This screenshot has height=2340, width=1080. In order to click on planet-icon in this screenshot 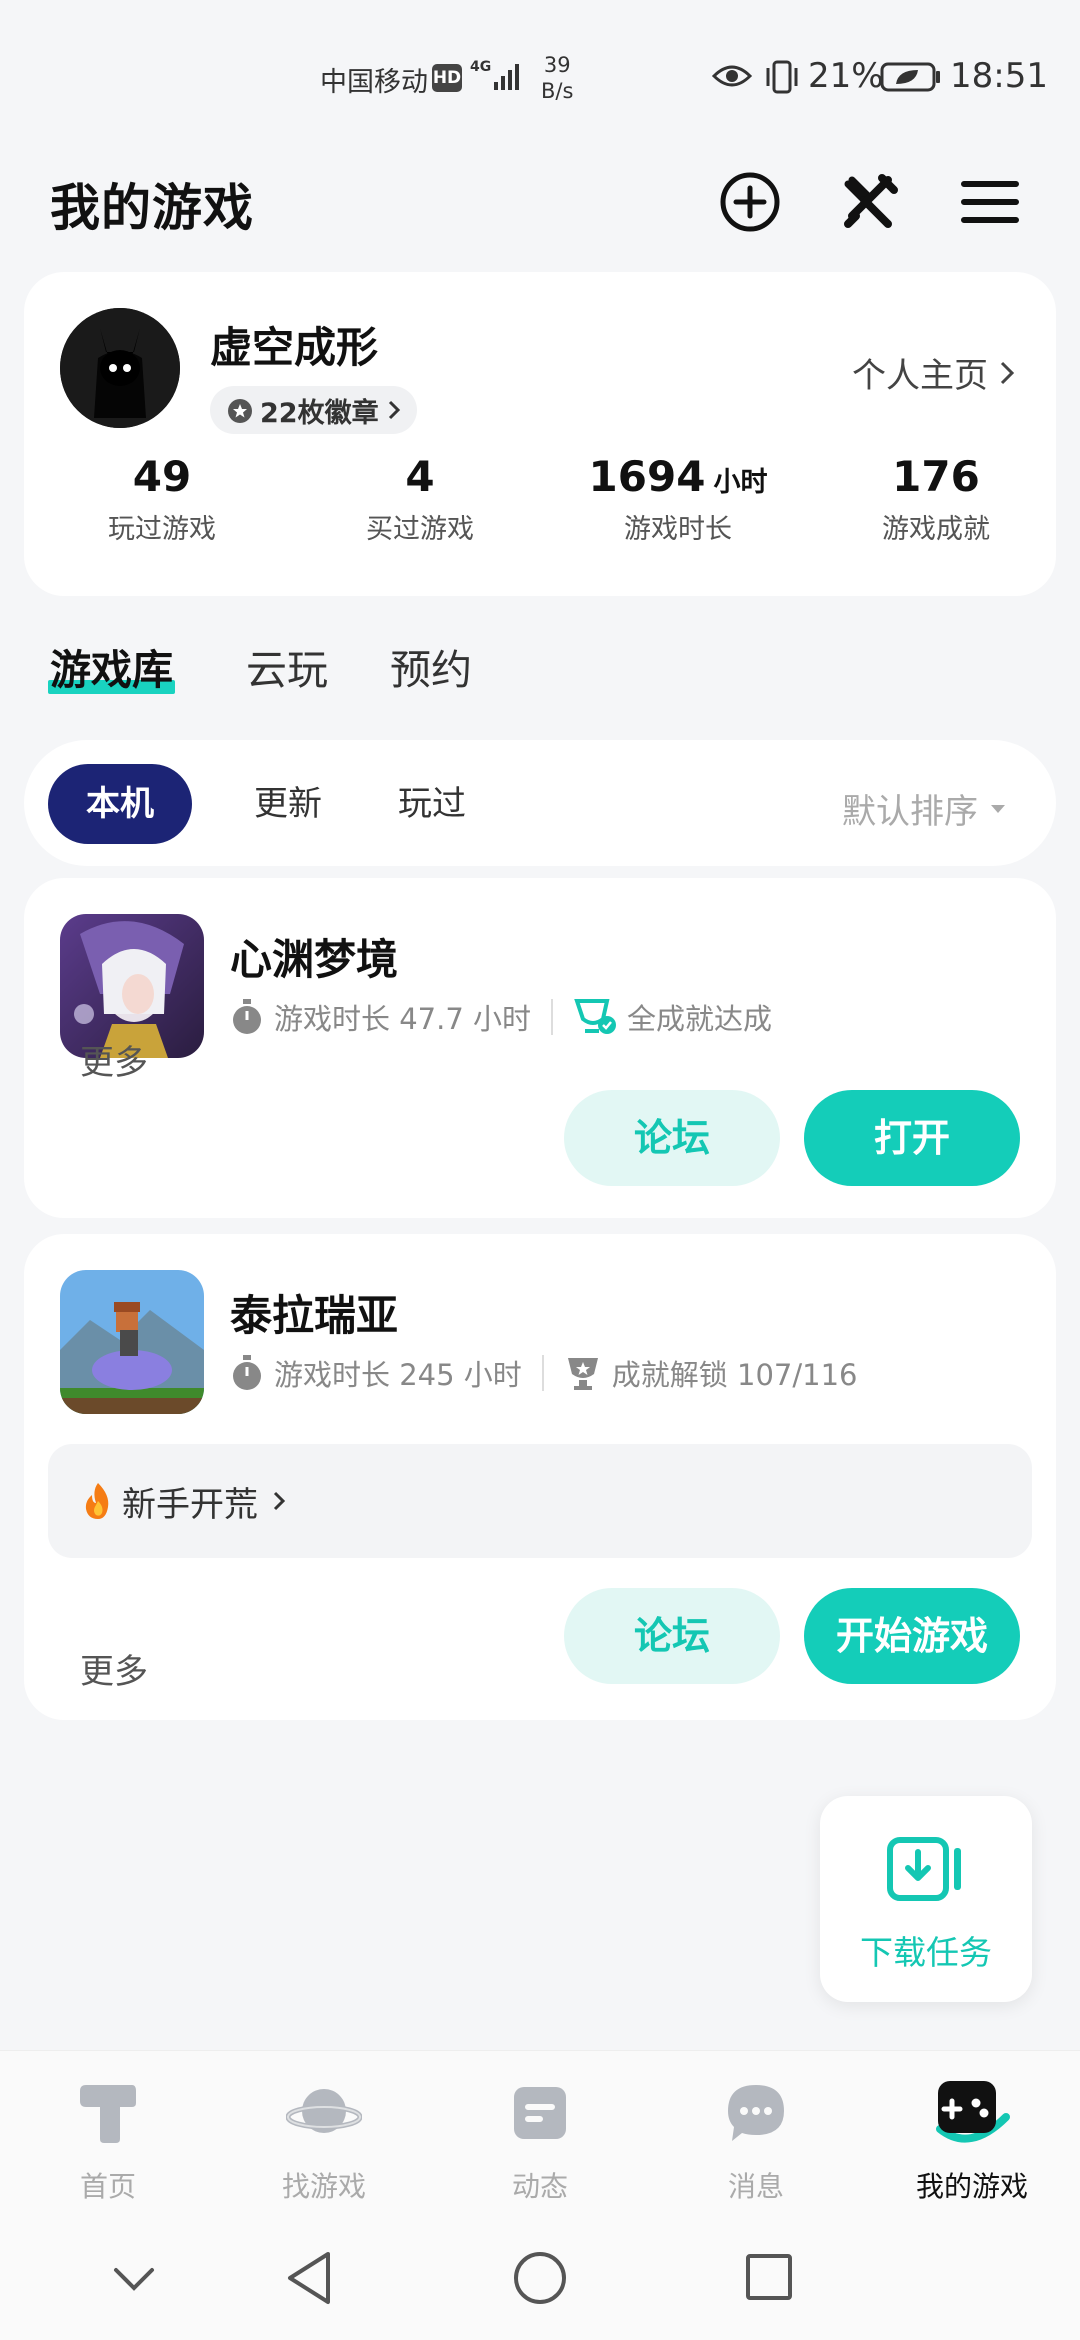, I will do `click(324, 2111)`.